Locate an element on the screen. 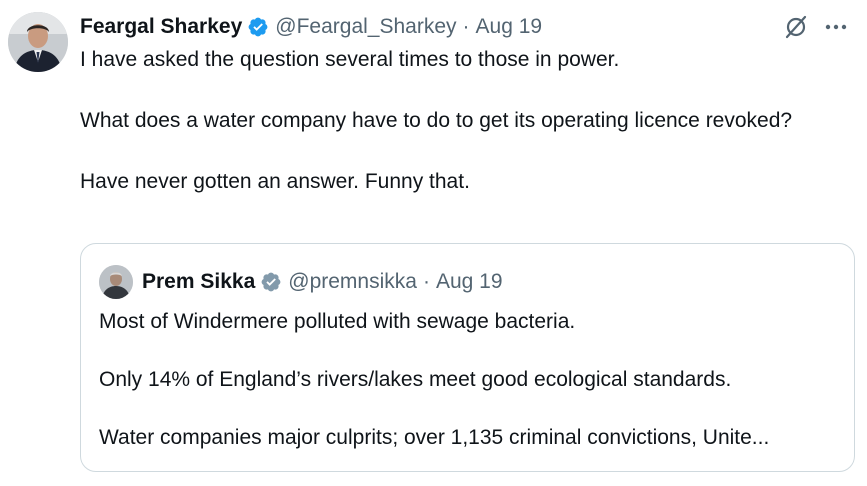 This screenshot has width=867, height=486. tweet-paragraph: Have never gotten an answer. Funny that. is located at coordinates (275, 181).